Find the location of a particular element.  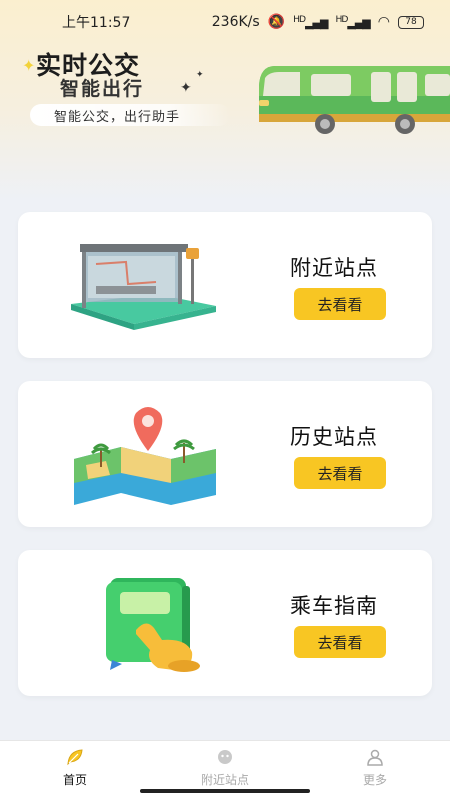

train-illustration is located at coordinates (354, 100).